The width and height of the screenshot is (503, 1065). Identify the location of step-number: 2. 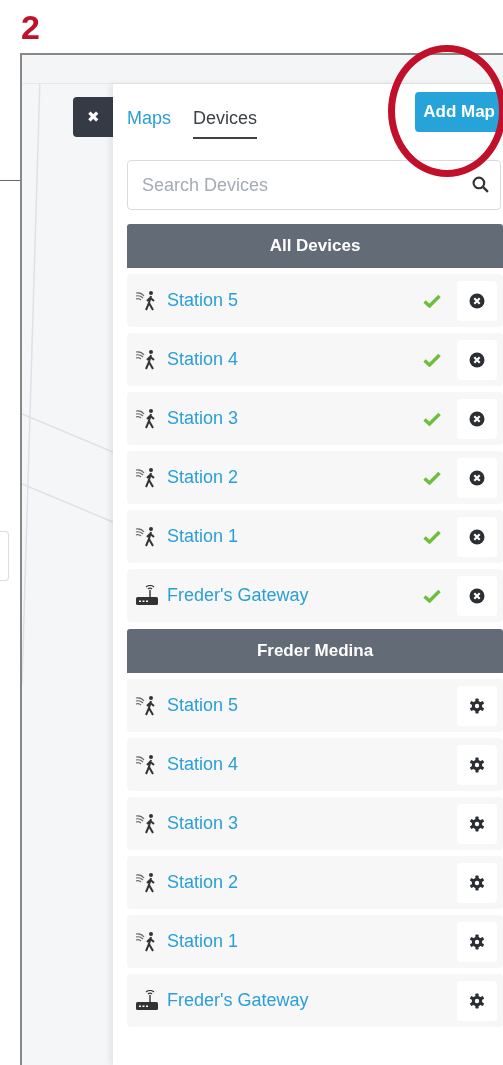
(30, 26).